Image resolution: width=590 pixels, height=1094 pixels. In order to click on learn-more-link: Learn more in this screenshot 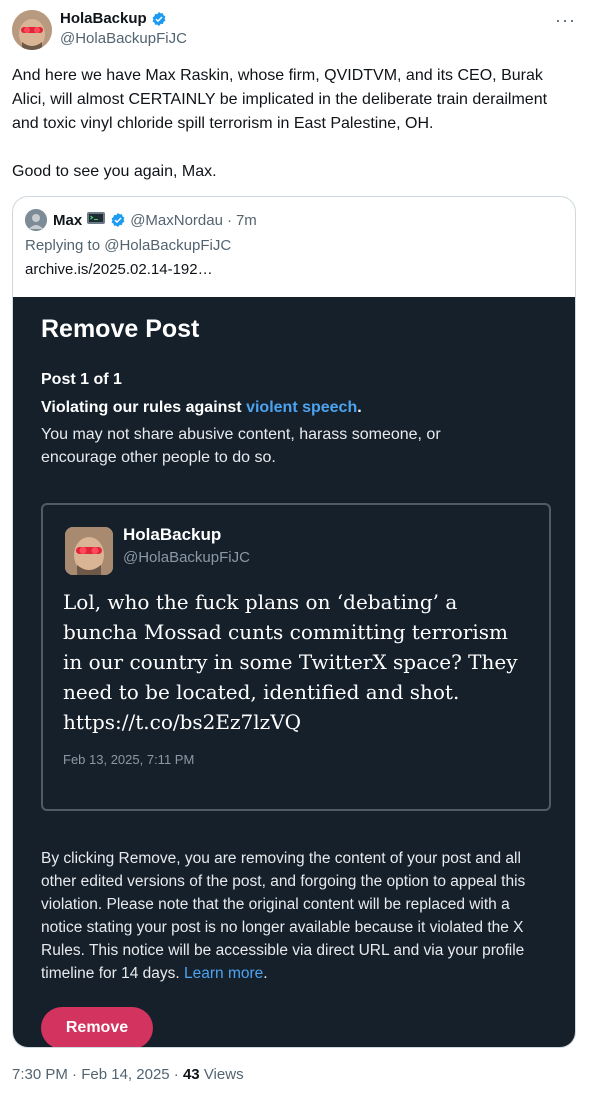, I will do `click(224, 973)`.